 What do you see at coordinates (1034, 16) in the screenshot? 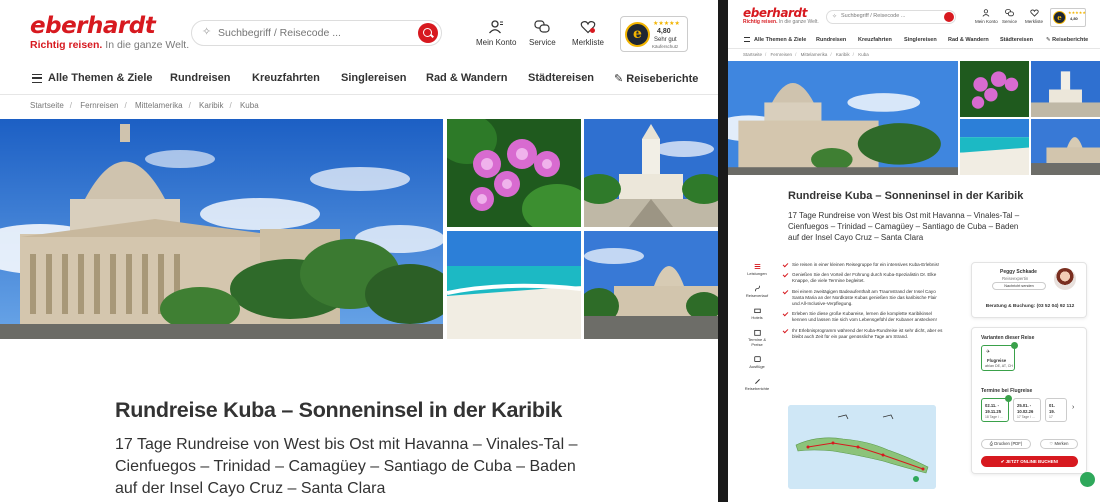
I see `wishlist-link-small: Merkliste` at bounding box center [1034, 16].